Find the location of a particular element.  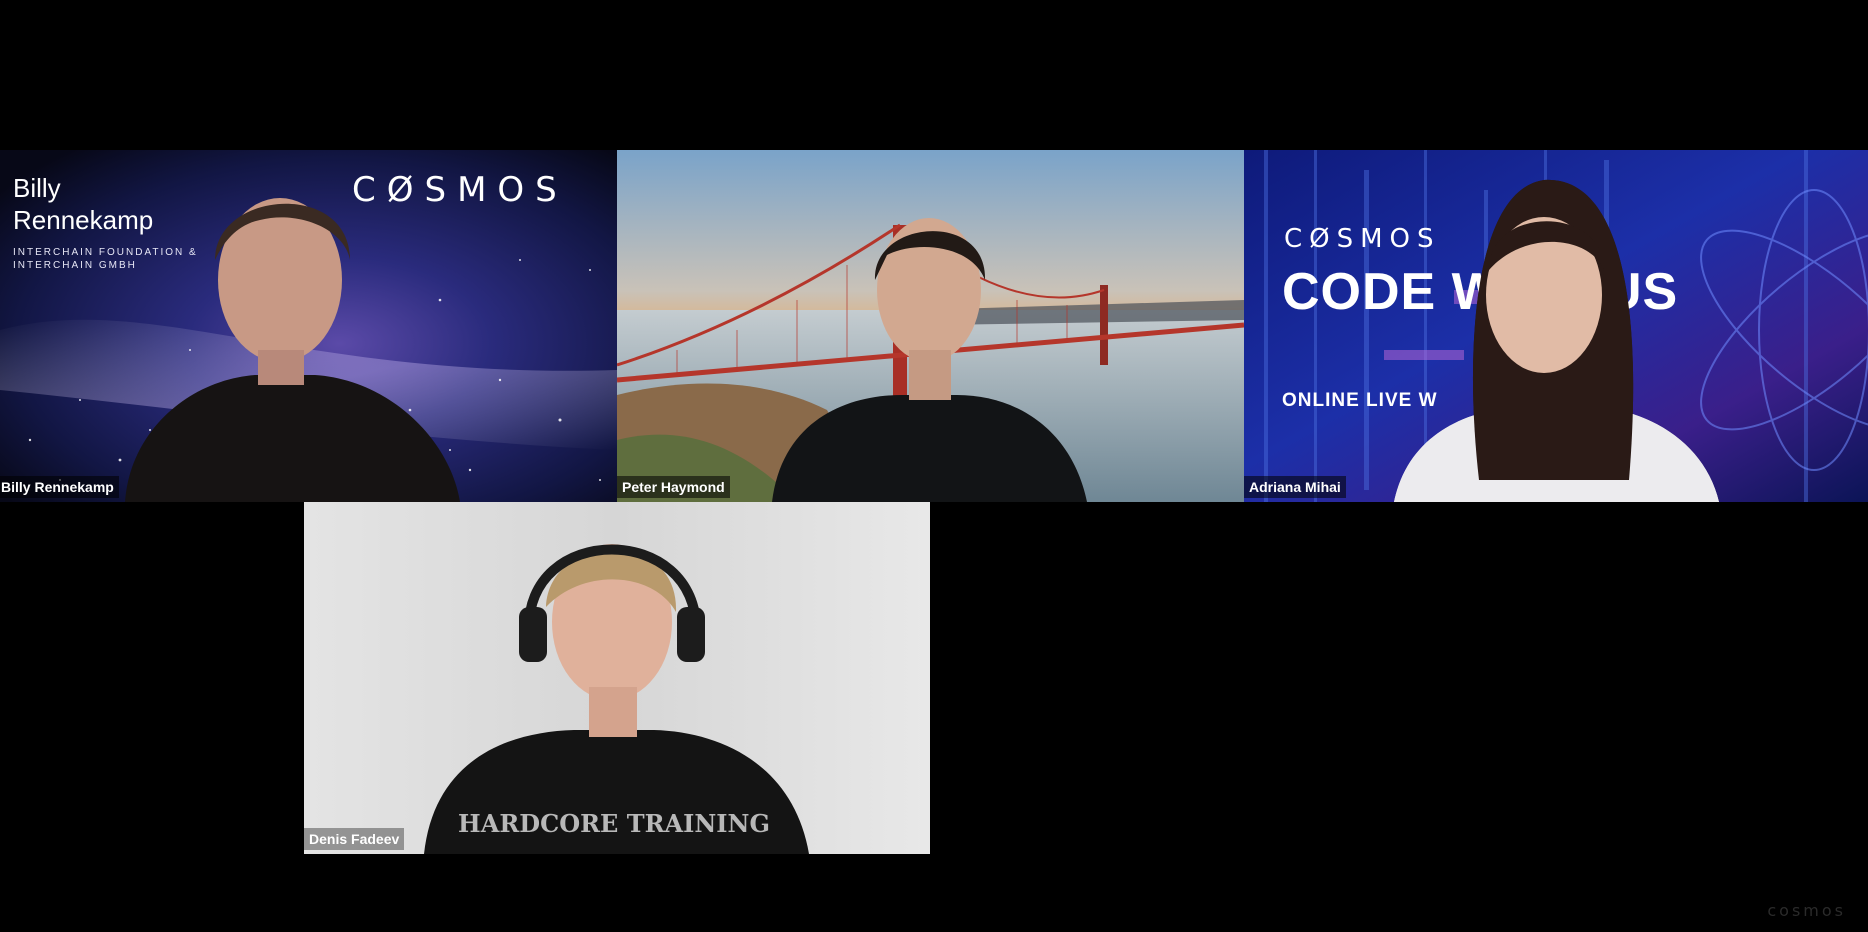

bridge-sunset-background is located at coordinates (930, 326).